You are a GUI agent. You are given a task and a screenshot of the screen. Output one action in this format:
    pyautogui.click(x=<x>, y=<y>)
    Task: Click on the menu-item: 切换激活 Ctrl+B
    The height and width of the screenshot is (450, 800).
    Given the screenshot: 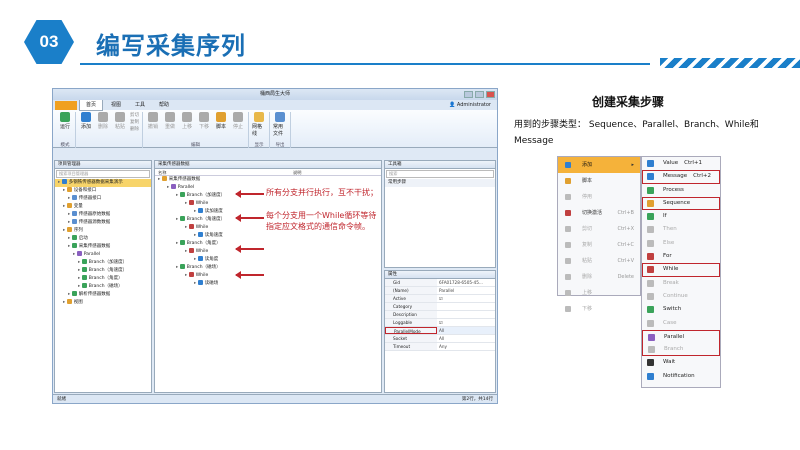 What is the action you would take?
    pyautogui.click(x=599, y=213)
    